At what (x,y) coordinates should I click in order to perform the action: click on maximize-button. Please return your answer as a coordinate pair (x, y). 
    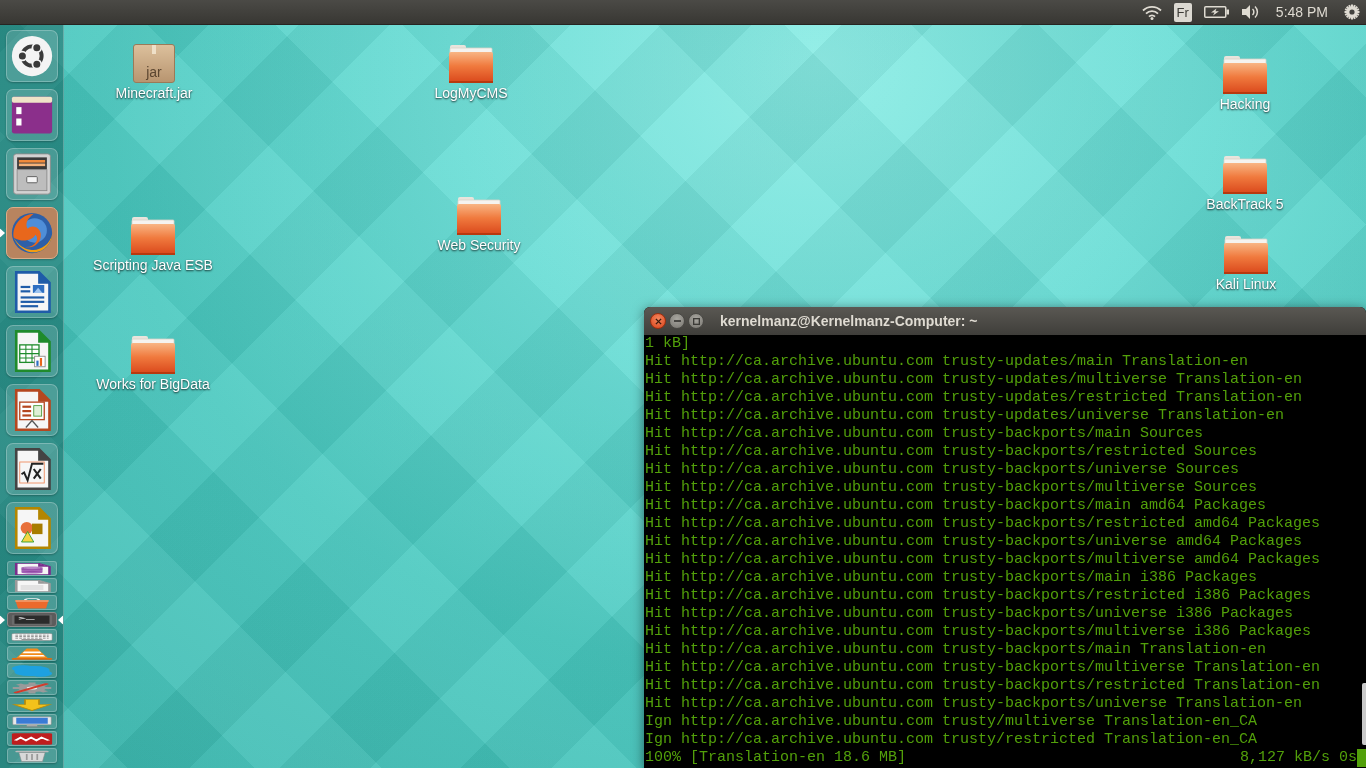
    Looking at the image, I should click on (696, 321).